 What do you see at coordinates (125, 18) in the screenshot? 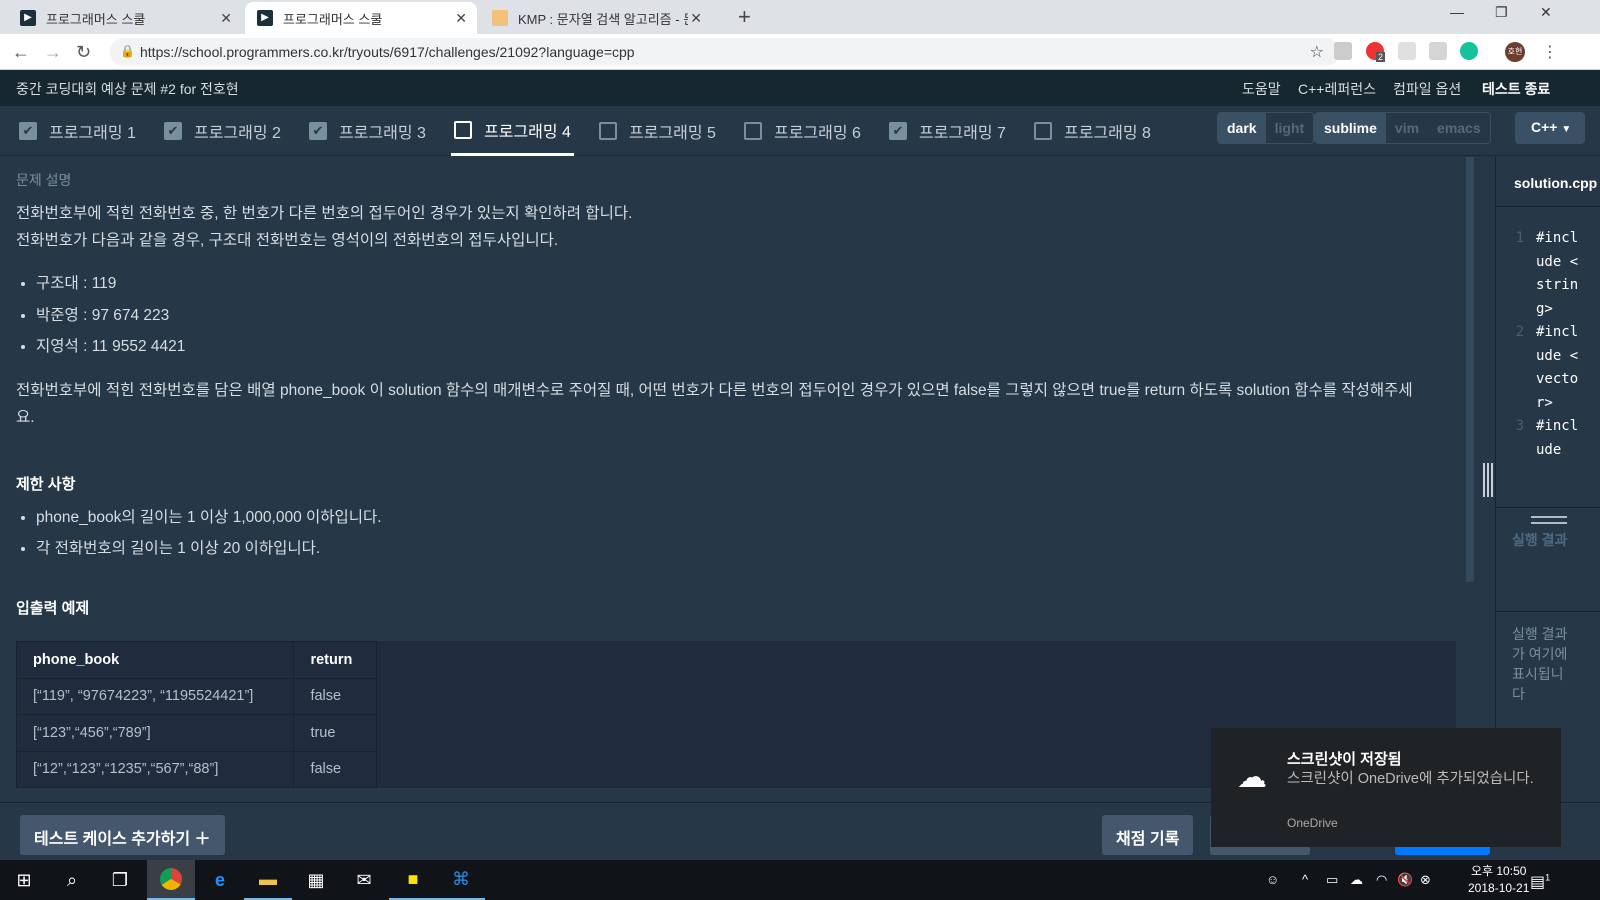
I see `browser-tab: ▶ 프로그래머스 스쿨 ✕` at bounding box center [125, 18].